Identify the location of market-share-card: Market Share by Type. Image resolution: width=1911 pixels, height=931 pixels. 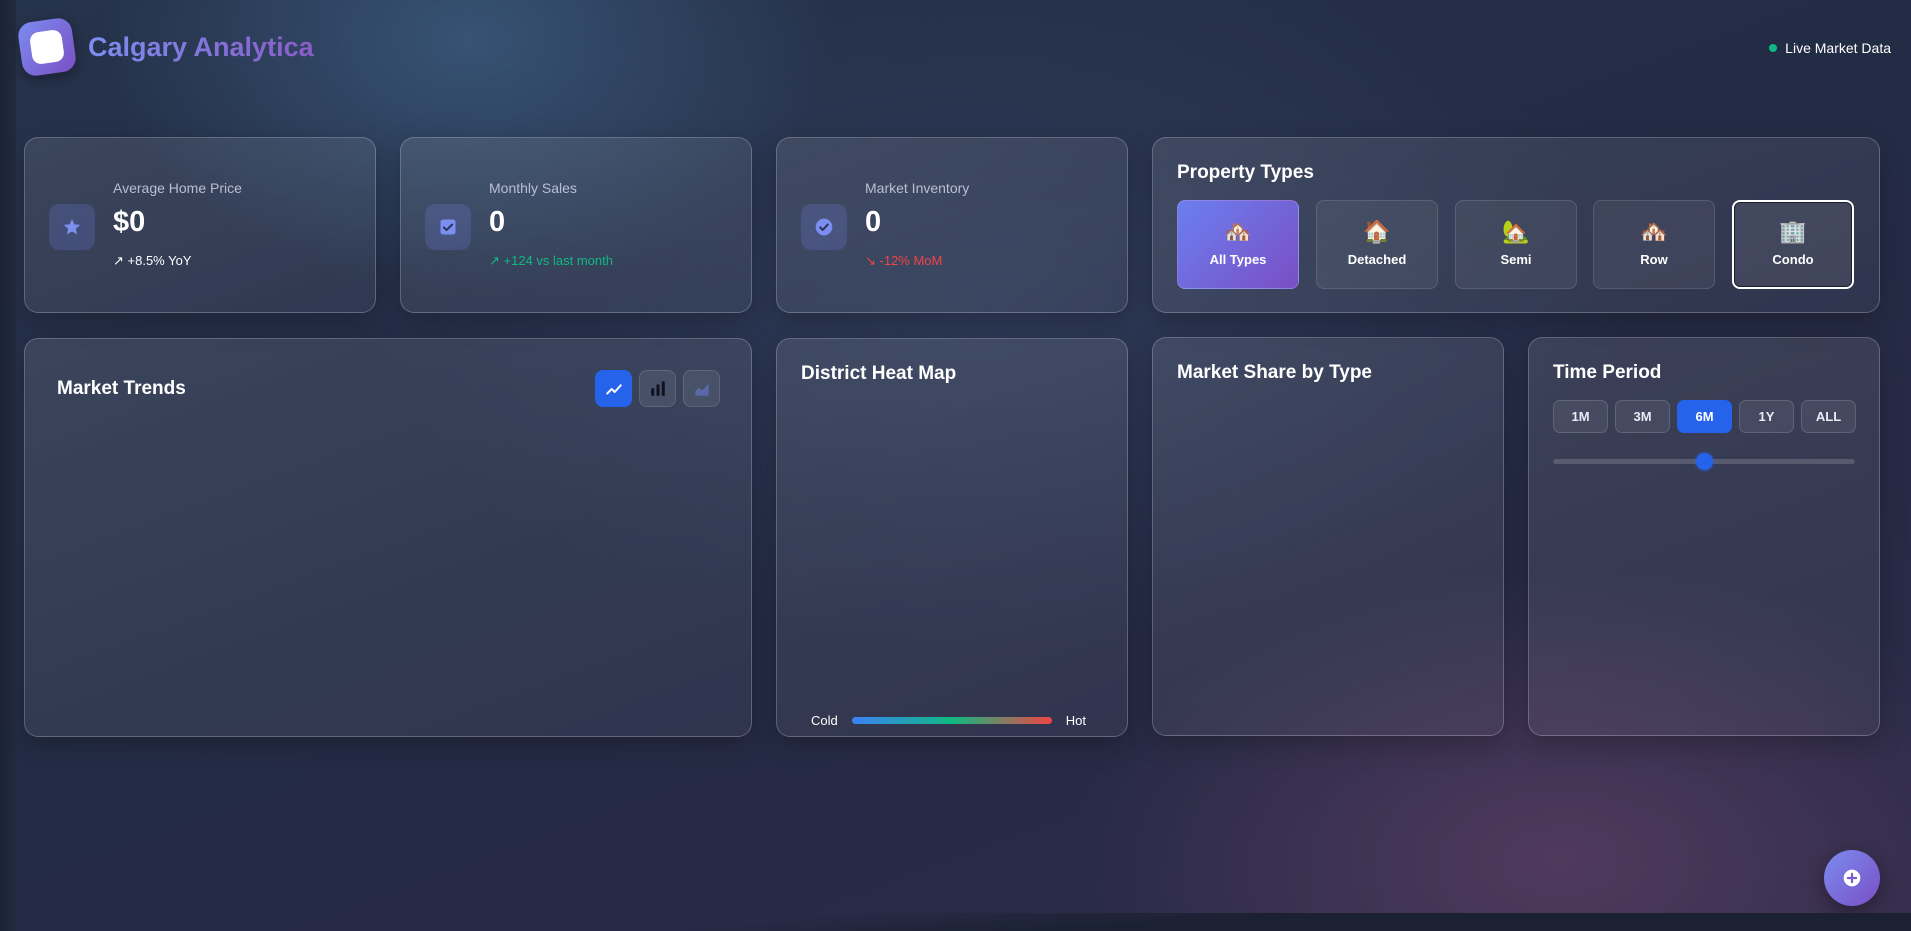
(1328, 536).